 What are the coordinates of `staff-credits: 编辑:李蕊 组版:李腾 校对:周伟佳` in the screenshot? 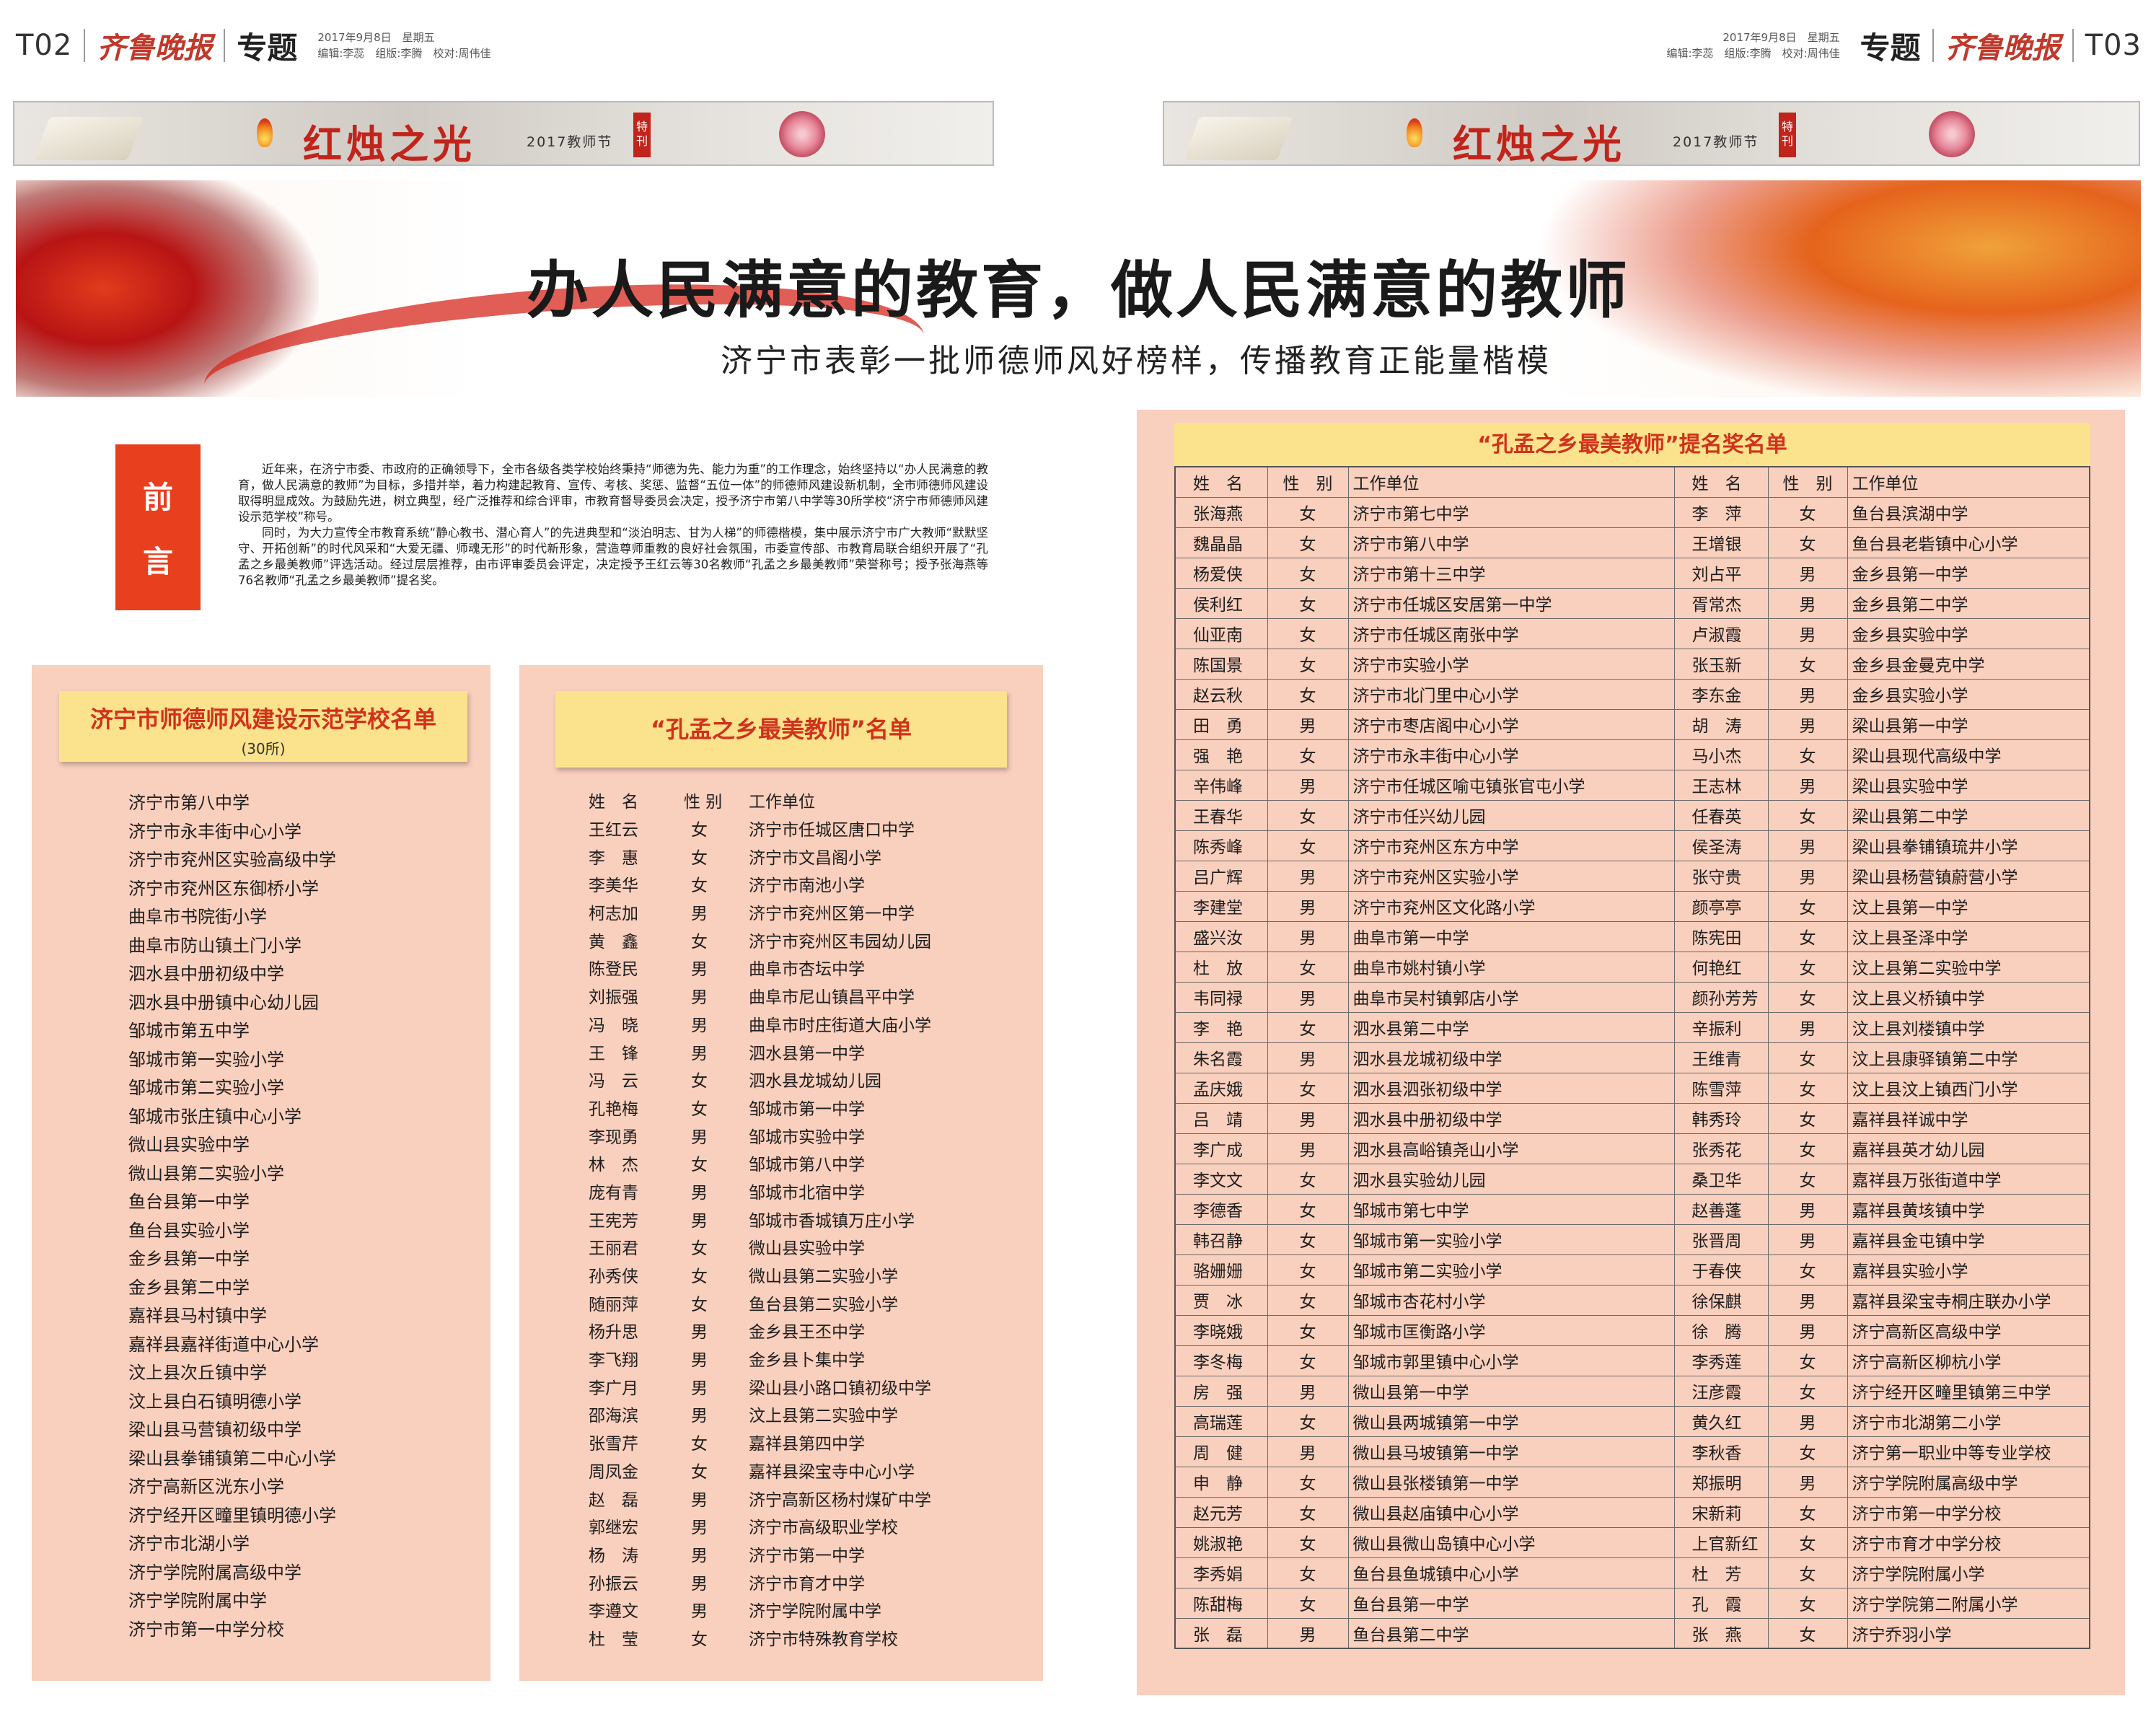 It's located at (404, 53).